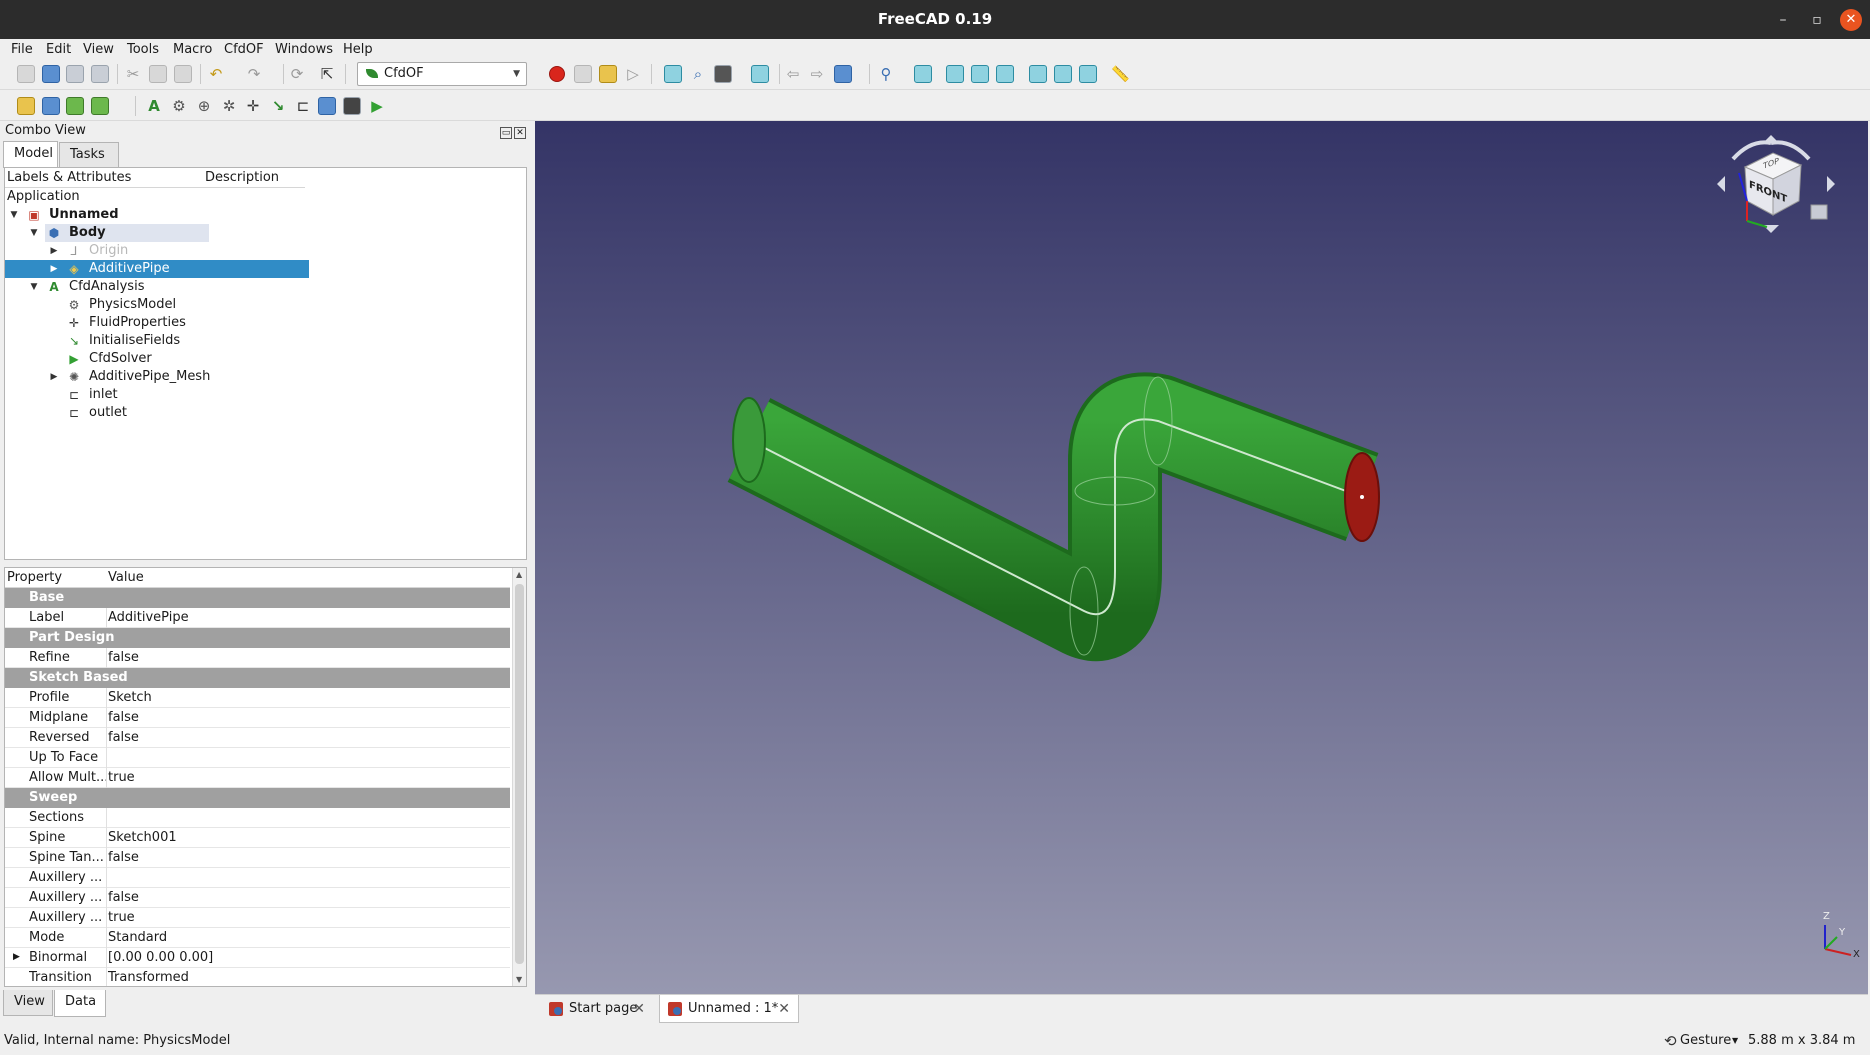  I want to click on run-macro-icon: ▷, so click(633, 74).